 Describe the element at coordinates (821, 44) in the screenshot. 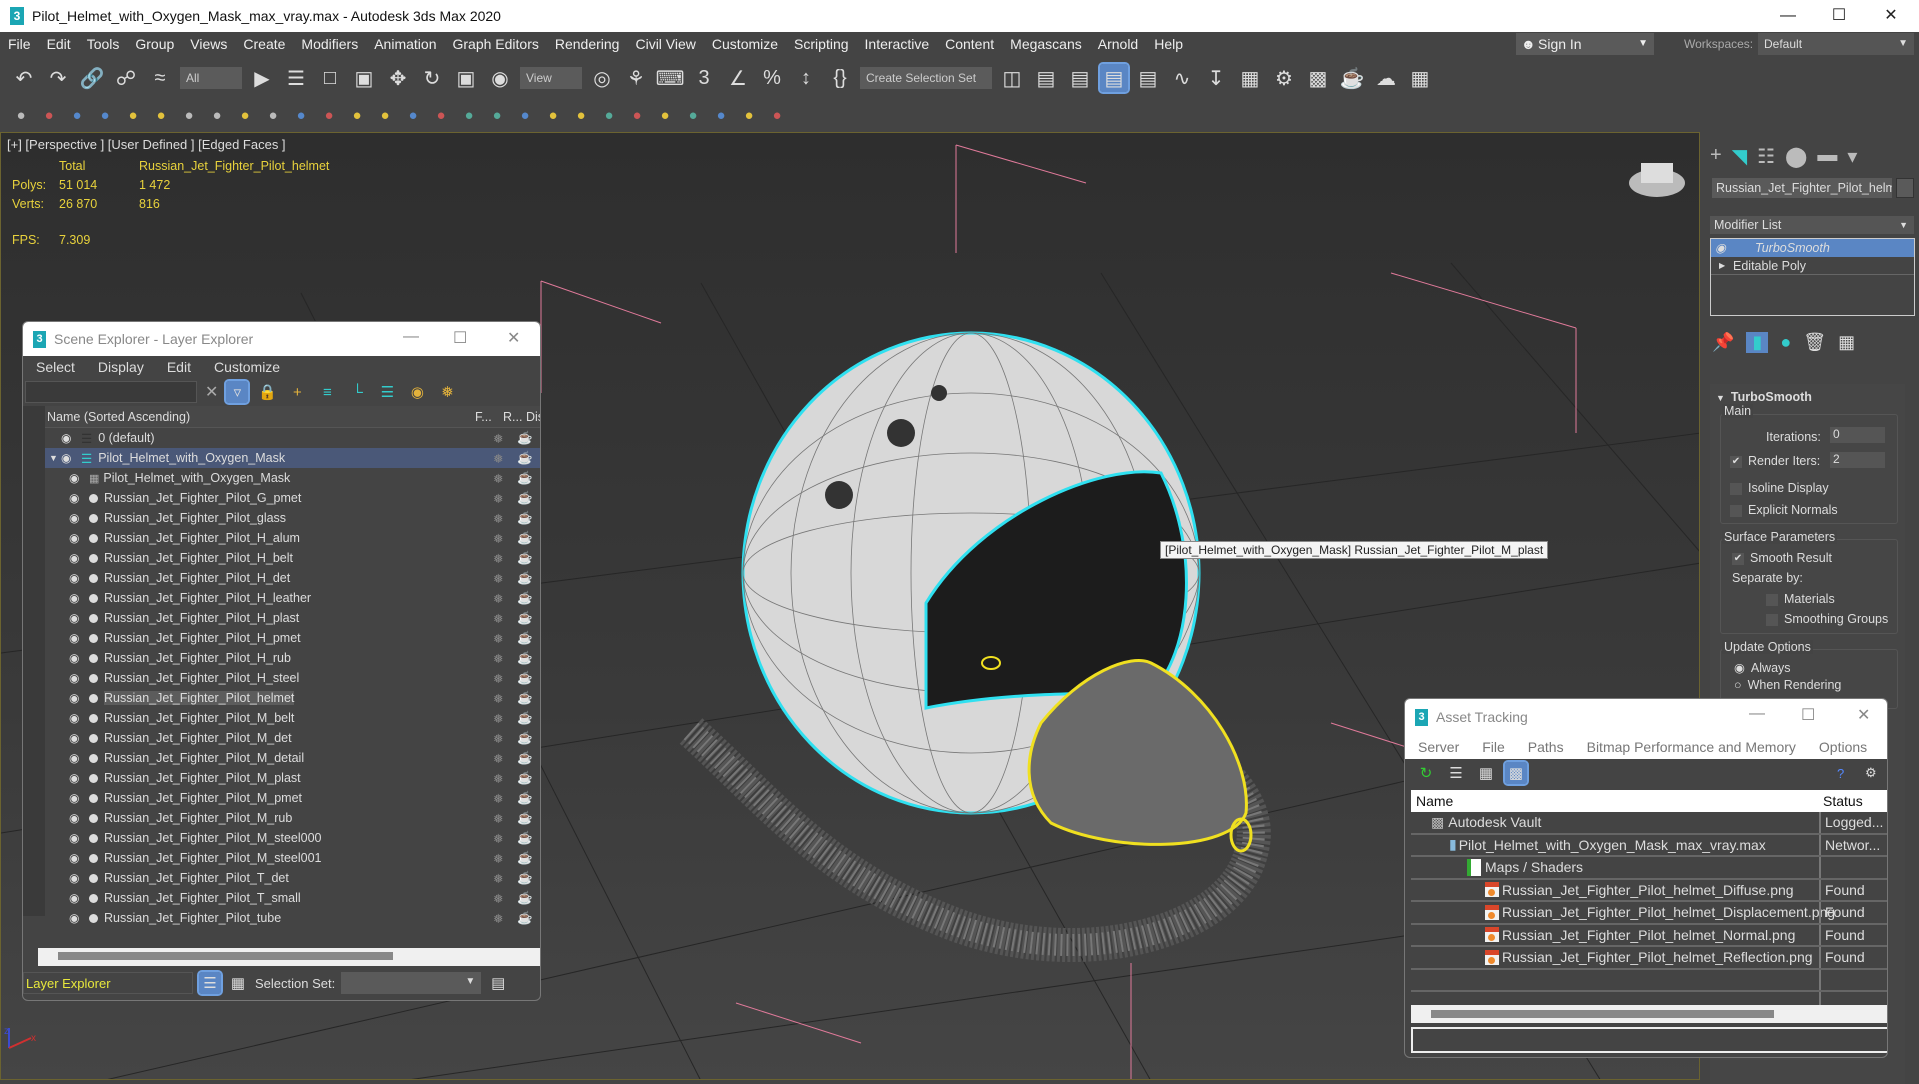

I see `menu-scripting: Scripting` at that location.